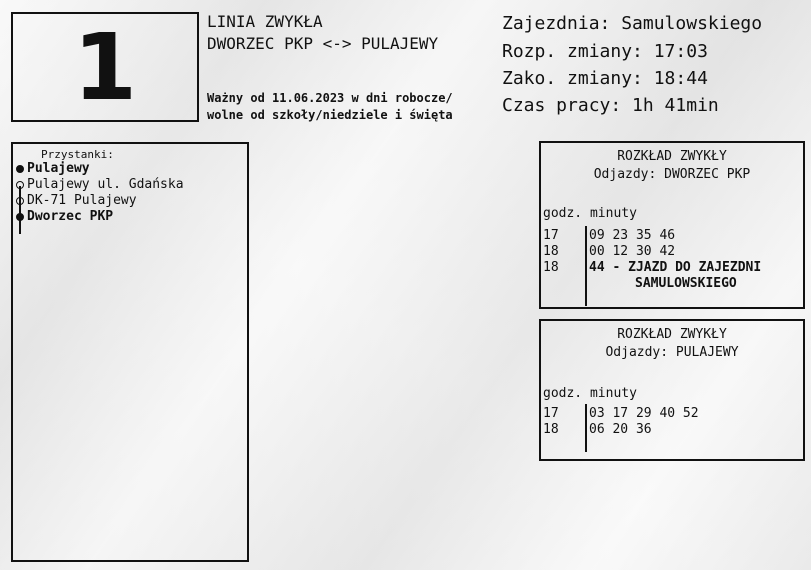 The image size is (811, 570). Describe the element at coordinates (675, 267) in the screenshot. I see `minutes-cell: 44 - ZJAZD DO ZAJEZDNI` at that location.